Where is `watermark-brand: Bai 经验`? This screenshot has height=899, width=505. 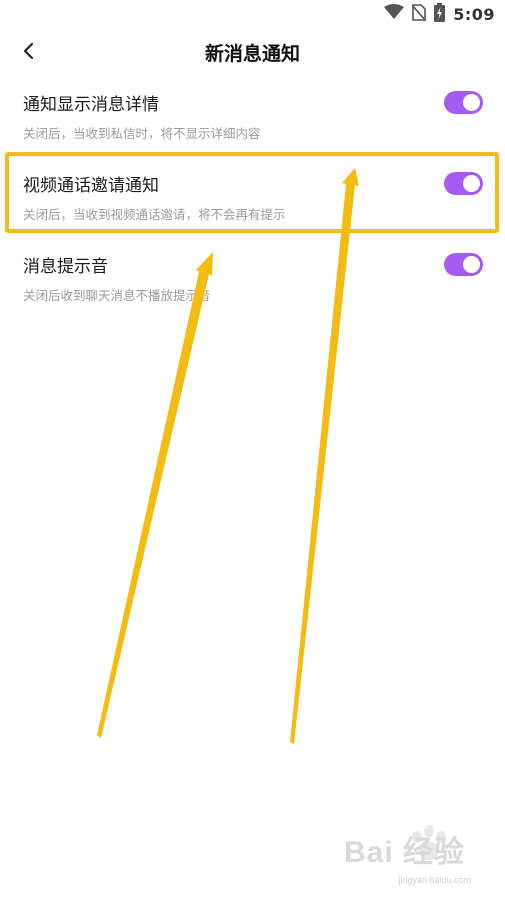
watermark-brand: Bai 经验 is located at coordinates (404, 852).